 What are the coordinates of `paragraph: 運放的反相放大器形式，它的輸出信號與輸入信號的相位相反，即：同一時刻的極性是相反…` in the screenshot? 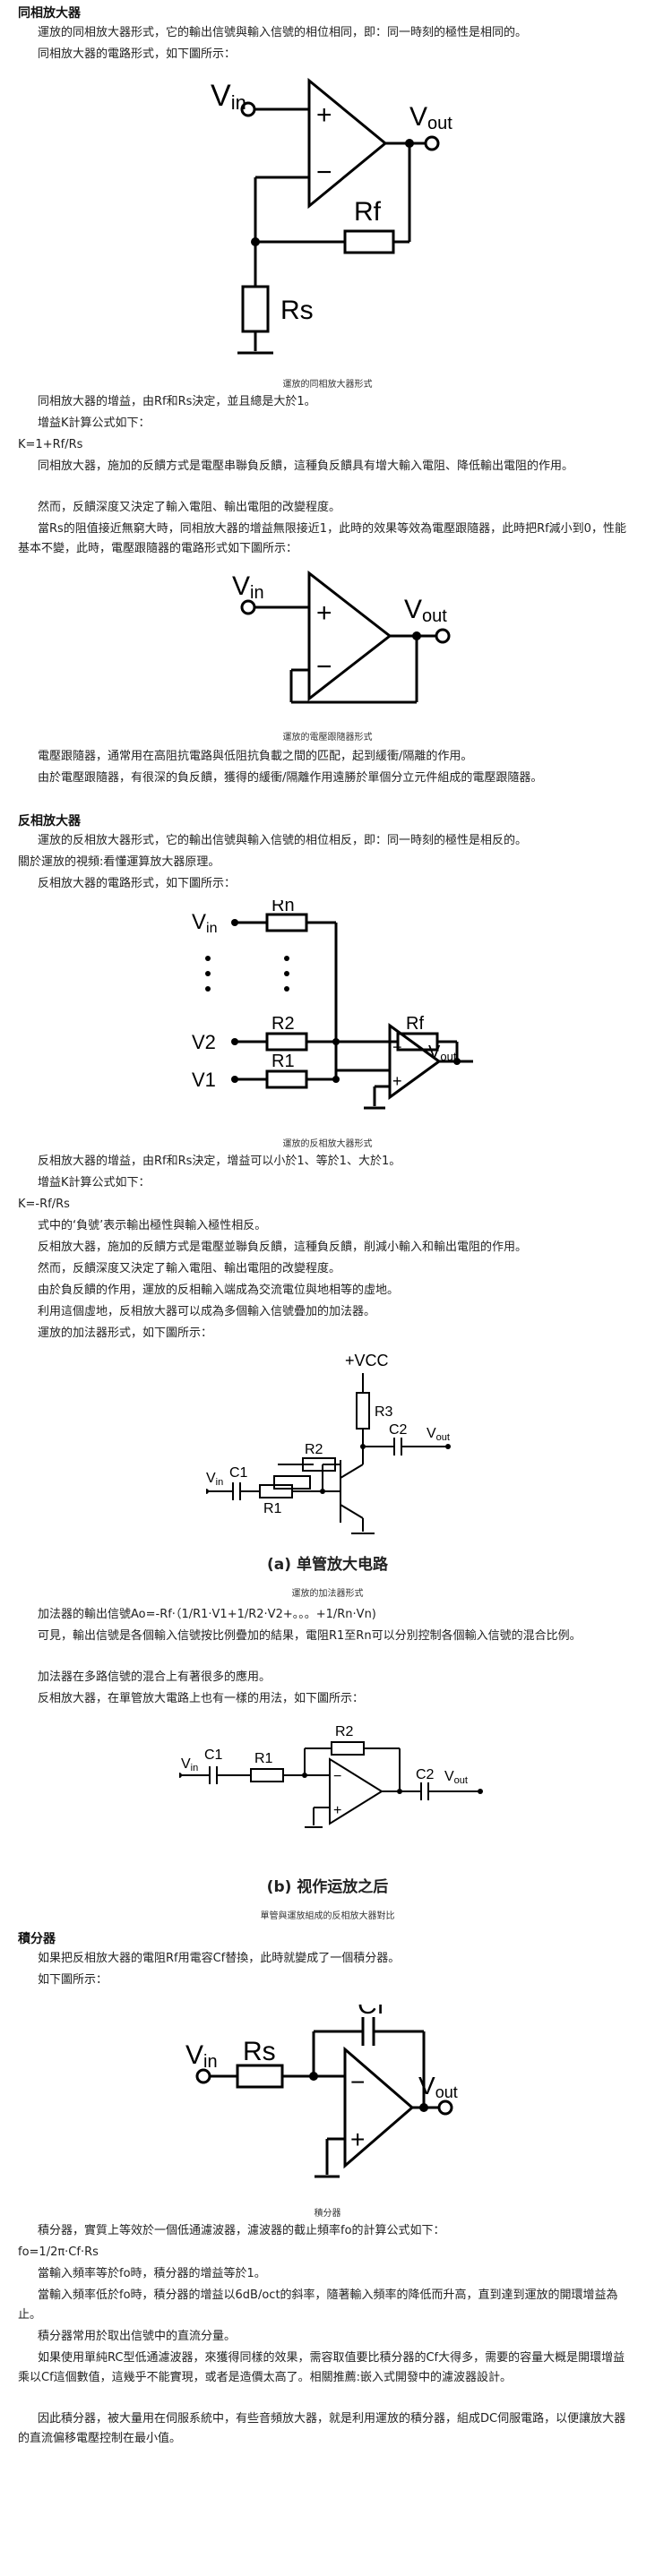 It's located at (283, 840).